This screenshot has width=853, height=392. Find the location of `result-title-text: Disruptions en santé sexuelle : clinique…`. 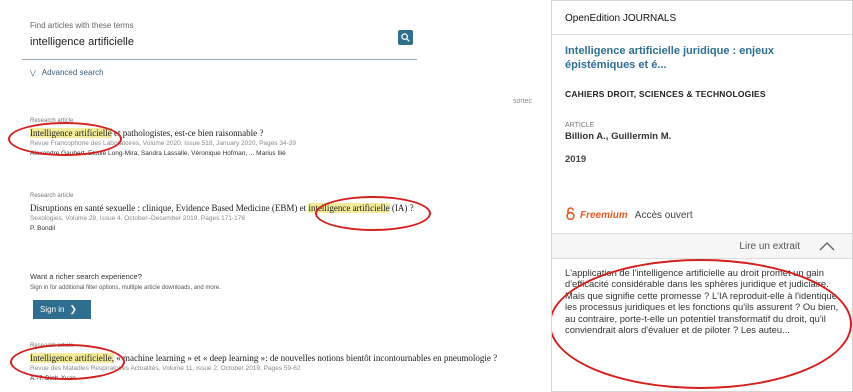

result-title-text: Disruptions en santé sexuelle : clinique… is located at coordinates (169, 208).